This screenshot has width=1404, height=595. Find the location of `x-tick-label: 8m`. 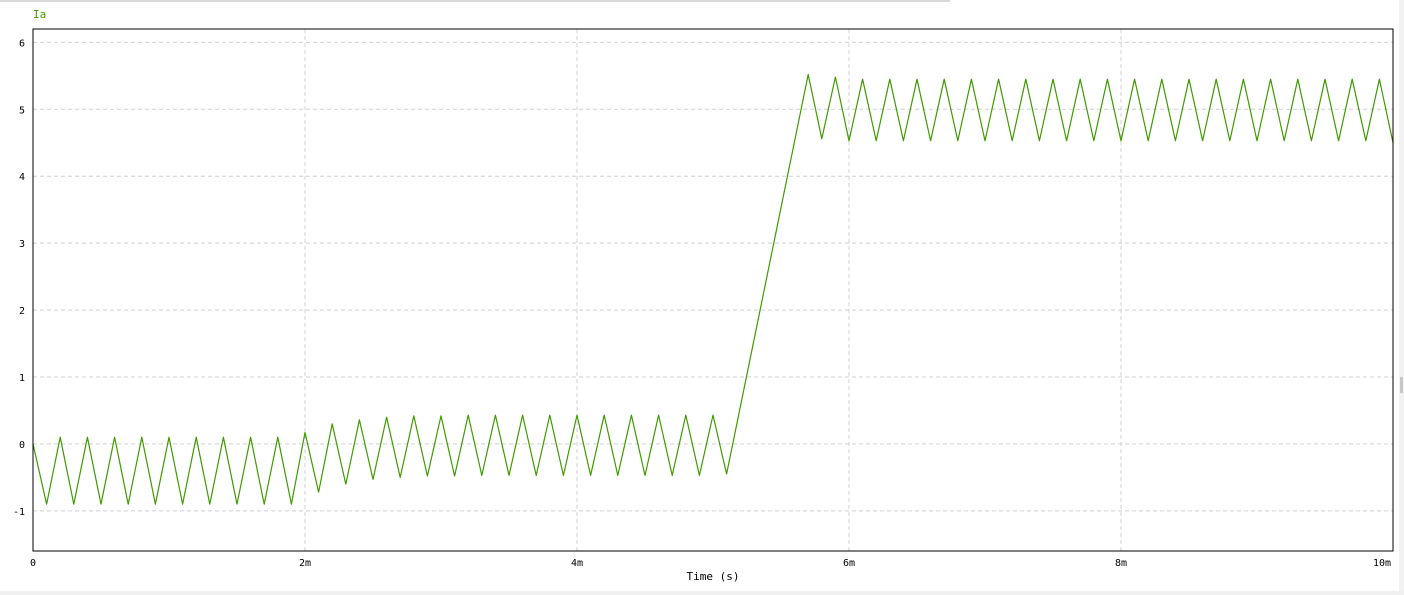

x-tick-label: 8m is located at coordinates (1121, 563).